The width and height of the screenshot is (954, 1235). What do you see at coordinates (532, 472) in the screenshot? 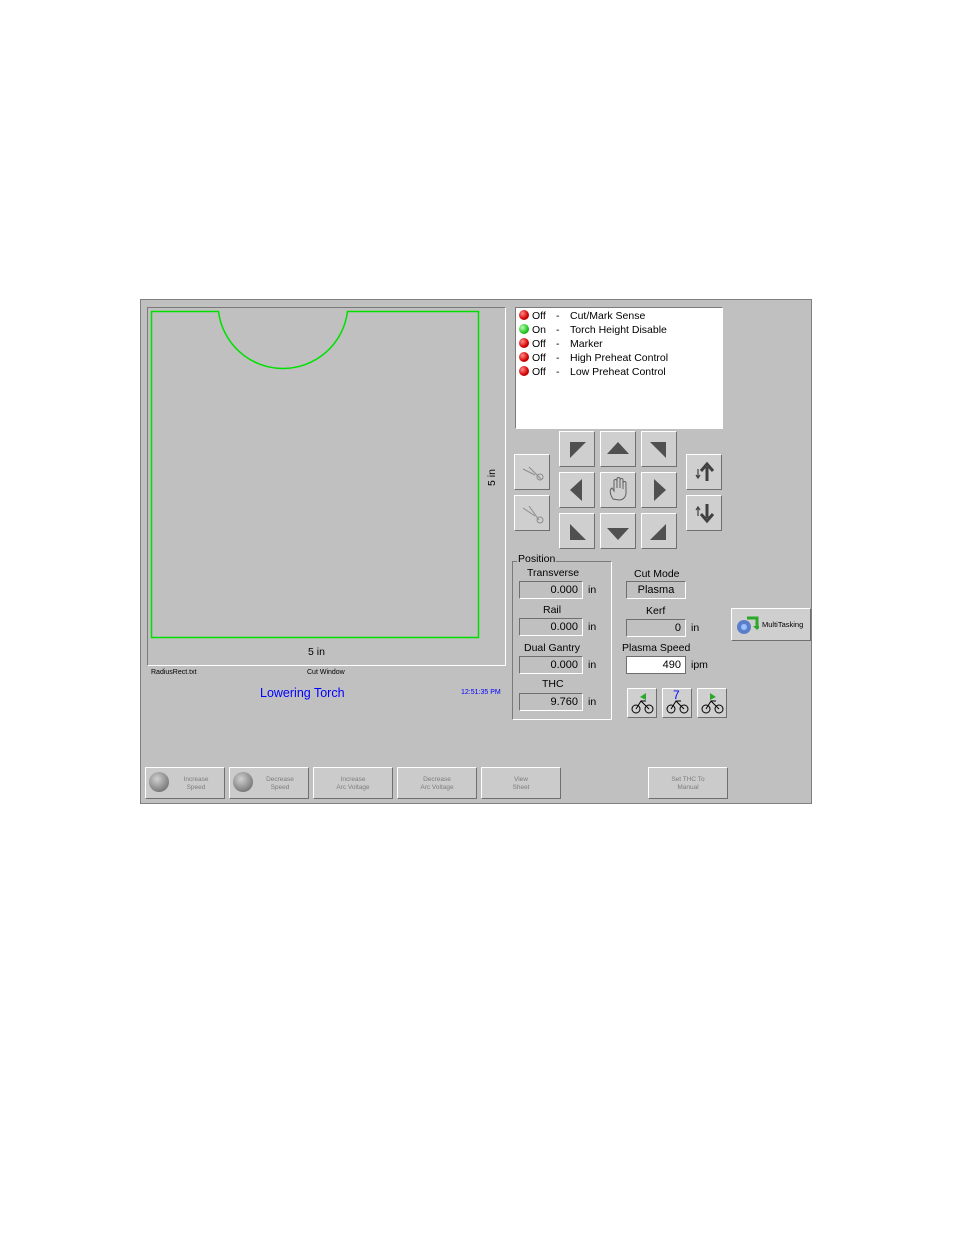
I see `torch-raise-disabled-button` at bounding box center [532, 472].